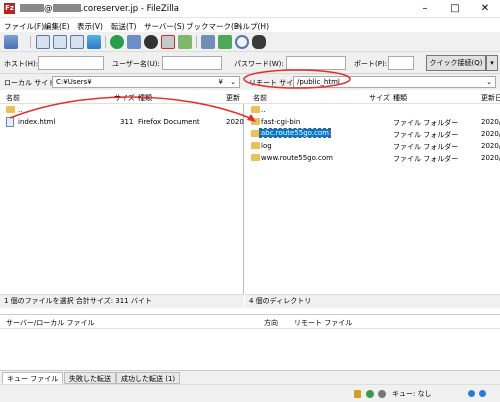  I want to click on tab-queued-files: キュー ファイル, so click(33, 378).